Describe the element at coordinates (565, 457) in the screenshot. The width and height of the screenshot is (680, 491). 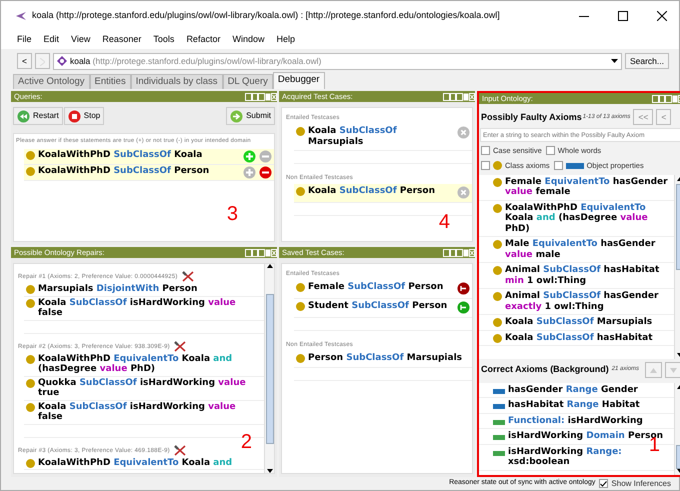
I see `axiom-text: isHardWorking Range: xsd:boolean` at that location.